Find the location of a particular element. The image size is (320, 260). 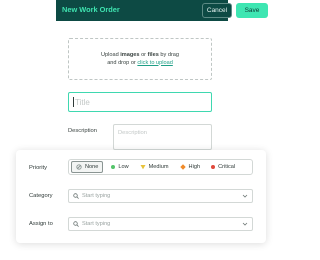

priority-selector: None Low Medium High Critical is located at coordinates (160, 167).